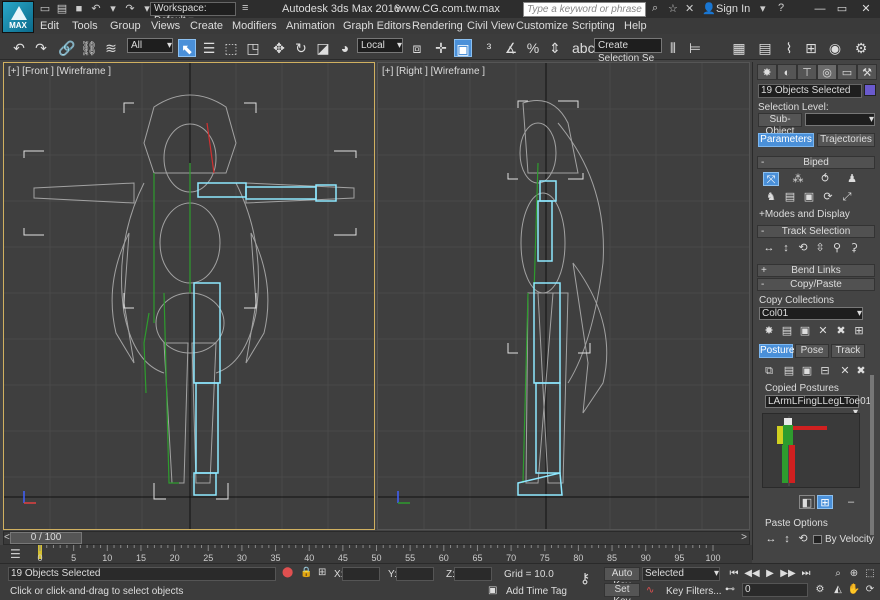  I want to click on collection-dropdown: Col01 ▾, so click(811, 313).